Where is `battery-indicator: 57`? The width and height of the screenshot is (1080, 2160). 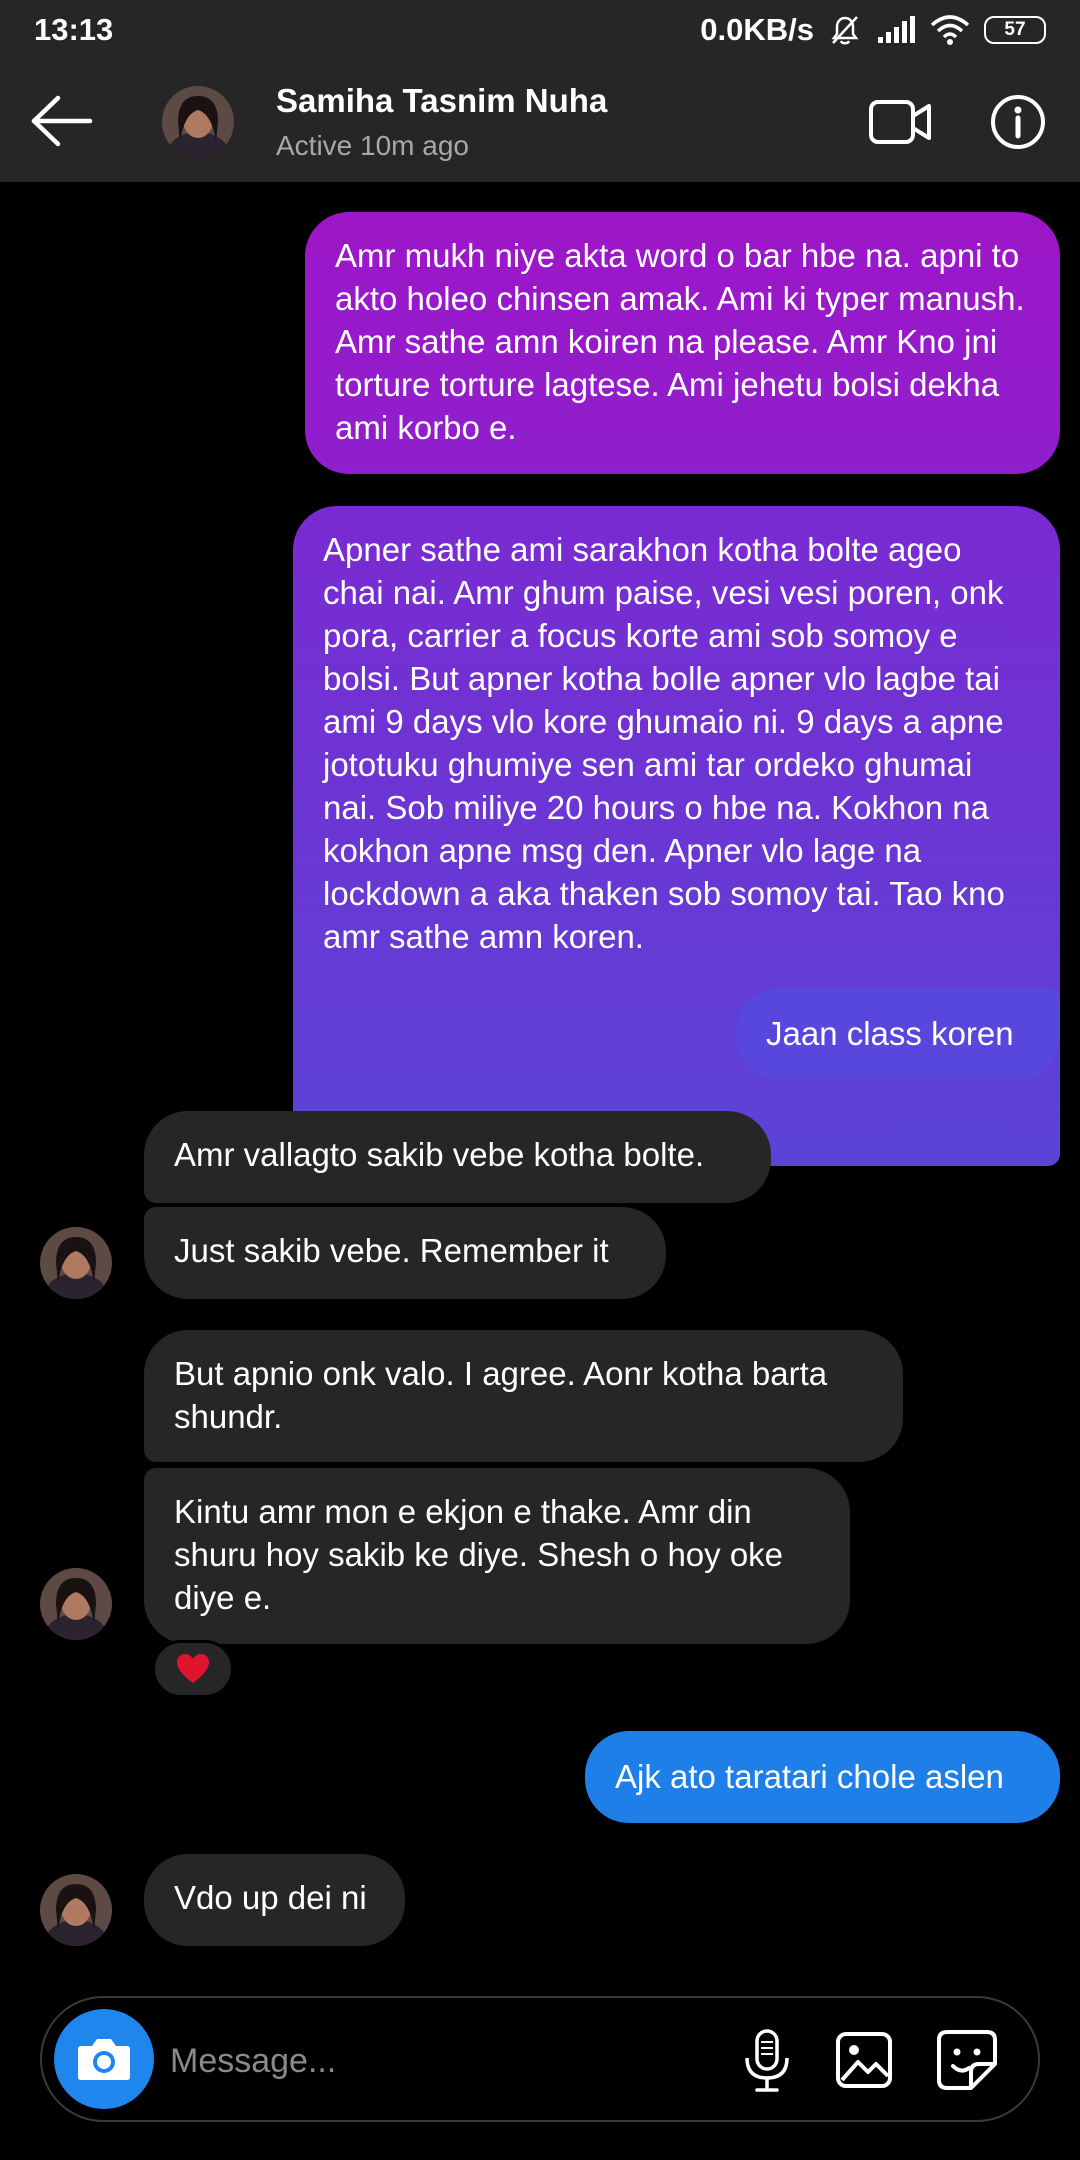 battery-indicator: 57 is located at coordinates (1015, 30).